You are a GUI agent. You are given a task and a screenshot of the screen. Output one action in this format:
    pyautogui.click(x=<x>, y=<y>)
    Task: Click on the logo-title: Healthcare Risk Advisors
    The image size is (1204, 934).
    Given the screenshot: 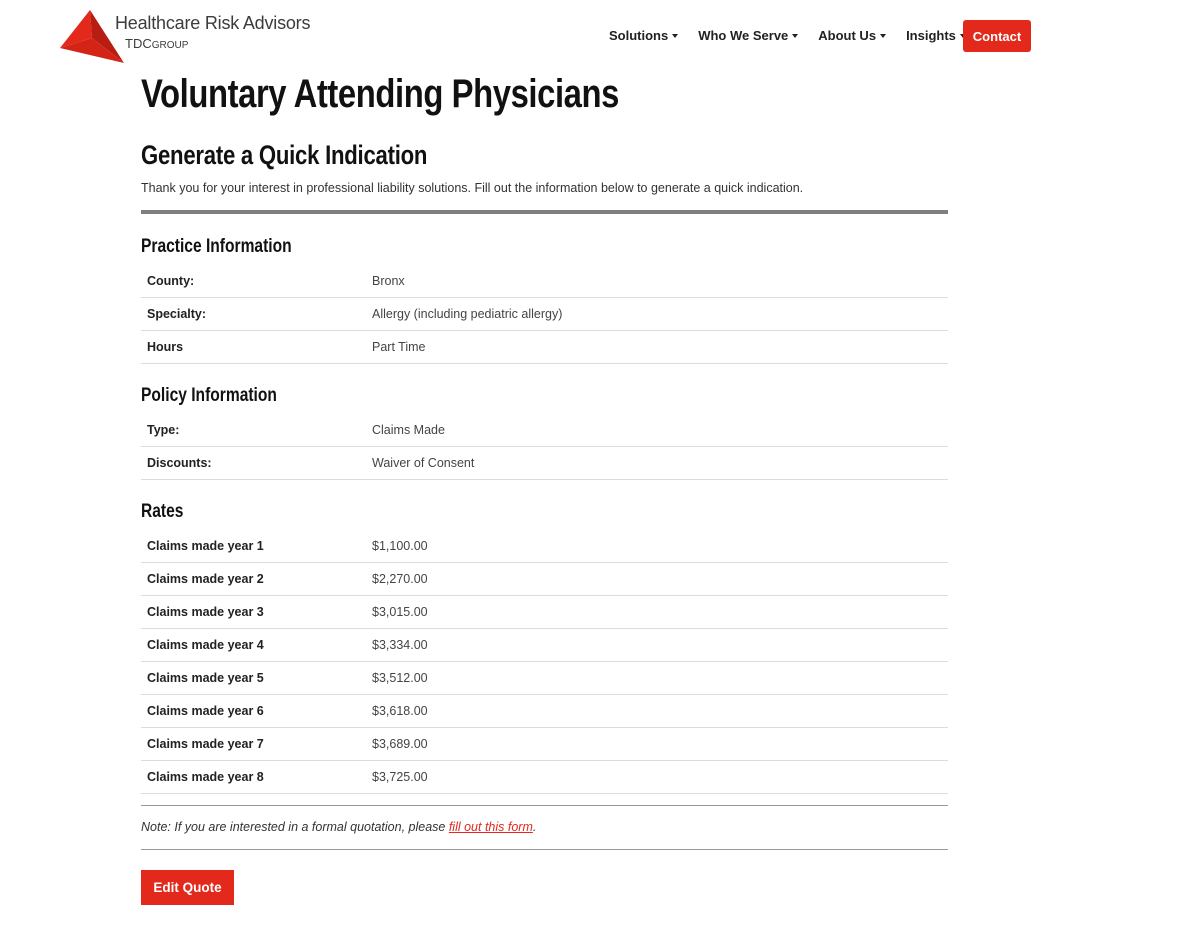 What is the action you would take?
    pyautogui.click(x=213, y=23)
    